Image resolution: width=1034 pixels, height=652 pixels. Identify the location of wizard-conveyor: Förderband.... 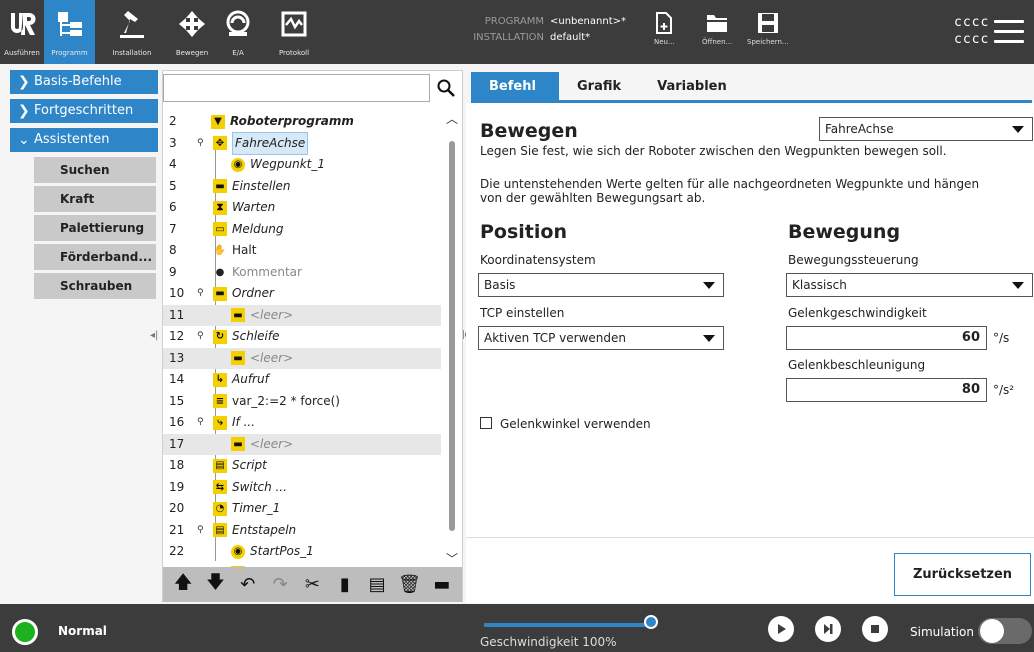
(95, 257).